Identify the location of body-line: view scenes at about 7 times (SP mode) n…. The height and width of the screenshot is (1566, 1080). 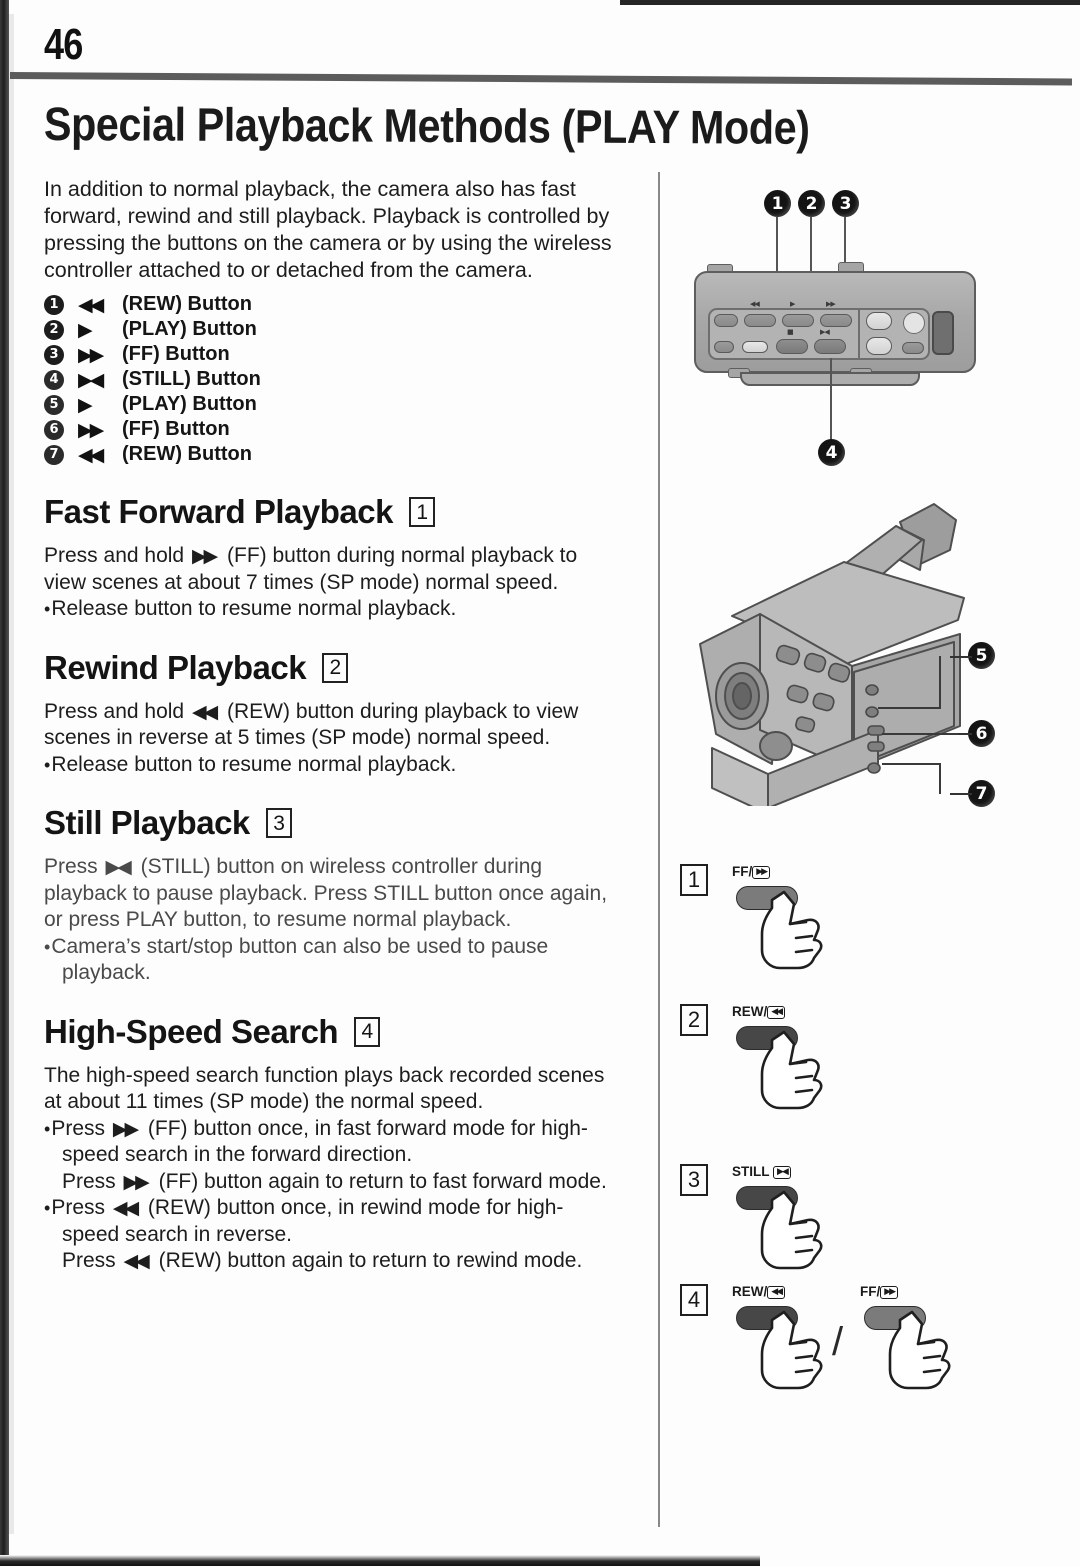
(301, 582).